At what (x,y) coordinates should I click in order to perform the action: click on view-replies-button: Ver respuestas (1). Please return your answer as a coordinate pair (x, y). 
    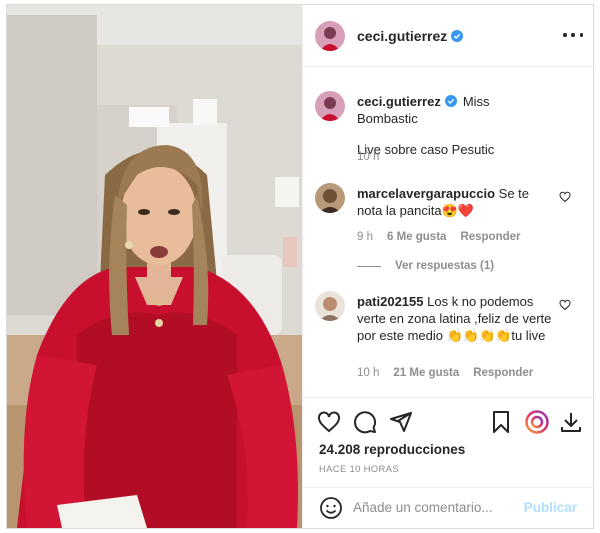
    Looking at the image, I should click on (425, 266).